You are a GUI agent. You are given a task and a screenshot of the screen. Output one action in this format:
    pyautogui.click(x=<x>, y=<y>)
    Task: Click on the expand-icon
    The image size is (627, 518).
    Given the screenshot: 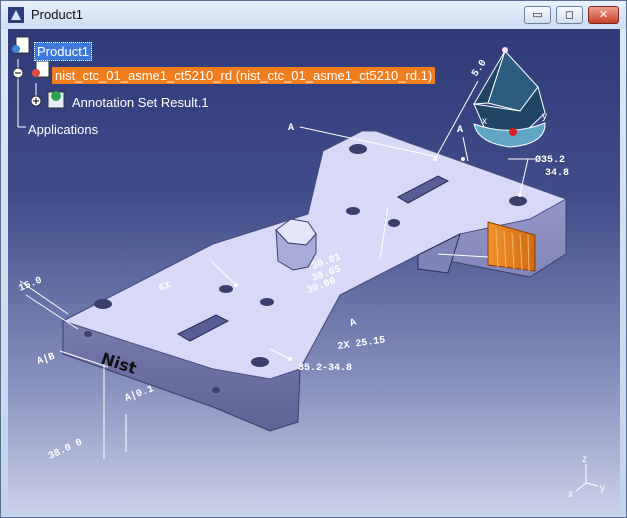 What is the action you would take?
    pyautogui.click(x=36, y=101)
    